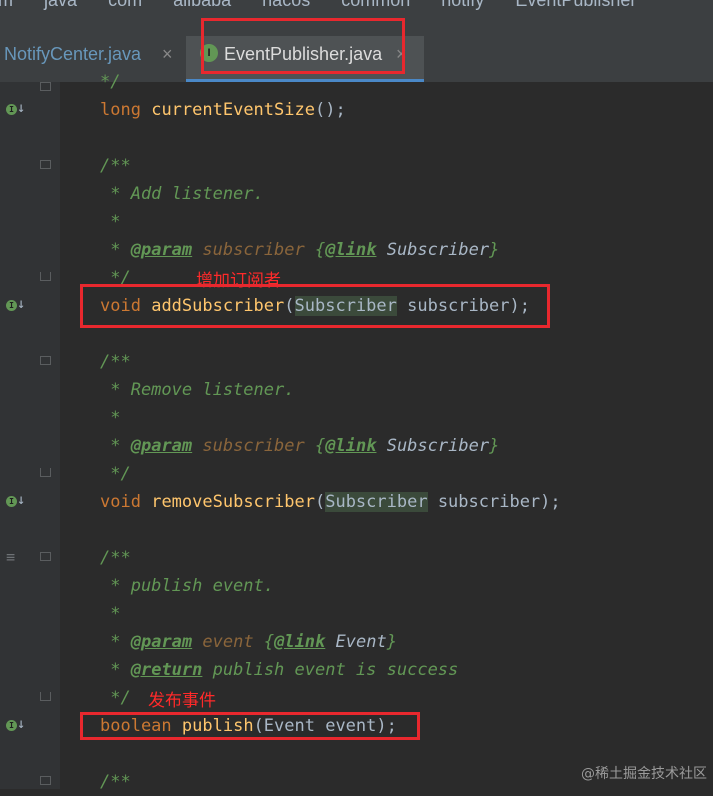 This screenshot has width=713, height=796. What do you see at coordinates (182, 701) in the screenshot?
I see `annotation-publish: 发布事件` at bounding box center [182, 701].